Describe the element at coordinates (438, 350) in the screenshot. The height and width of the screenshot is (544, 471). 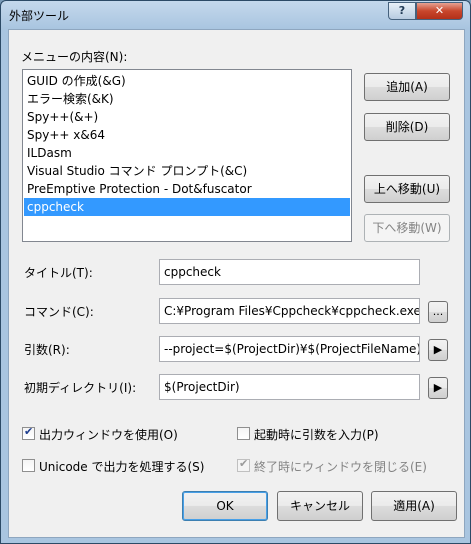
I see `arguments-menu-arrow-icon: ▶` at that location.